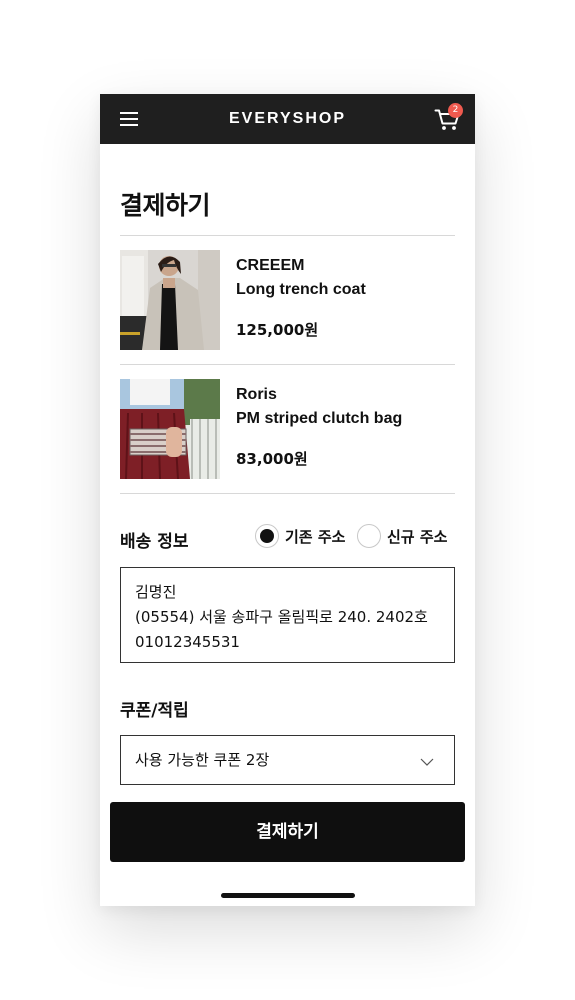  What do you see at coordinates (455, 110) in the screenshot?
I see `cart-count-badge: 2` at bounding box center [455, 110].